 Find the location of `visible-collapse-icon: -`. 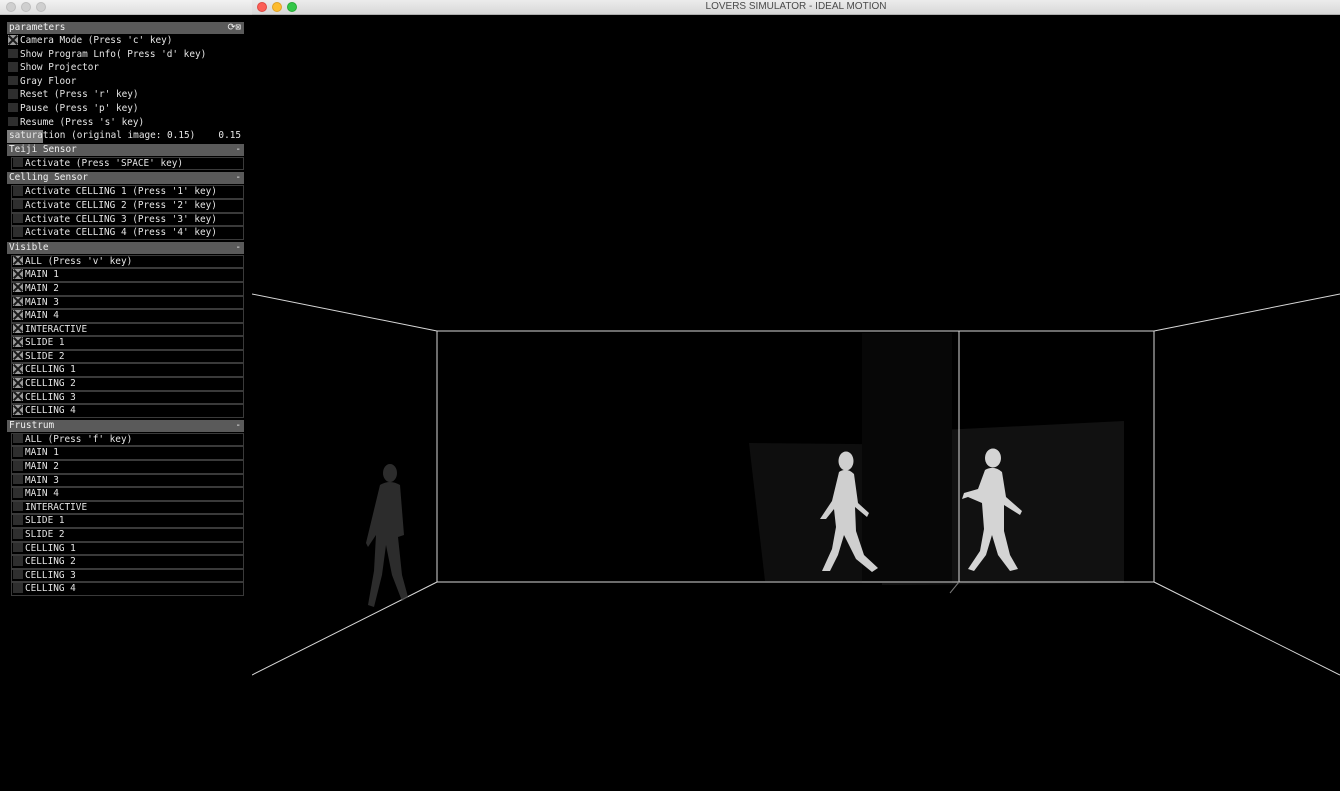

visible-collapse-icon: - is located at coordinates (238, 248).